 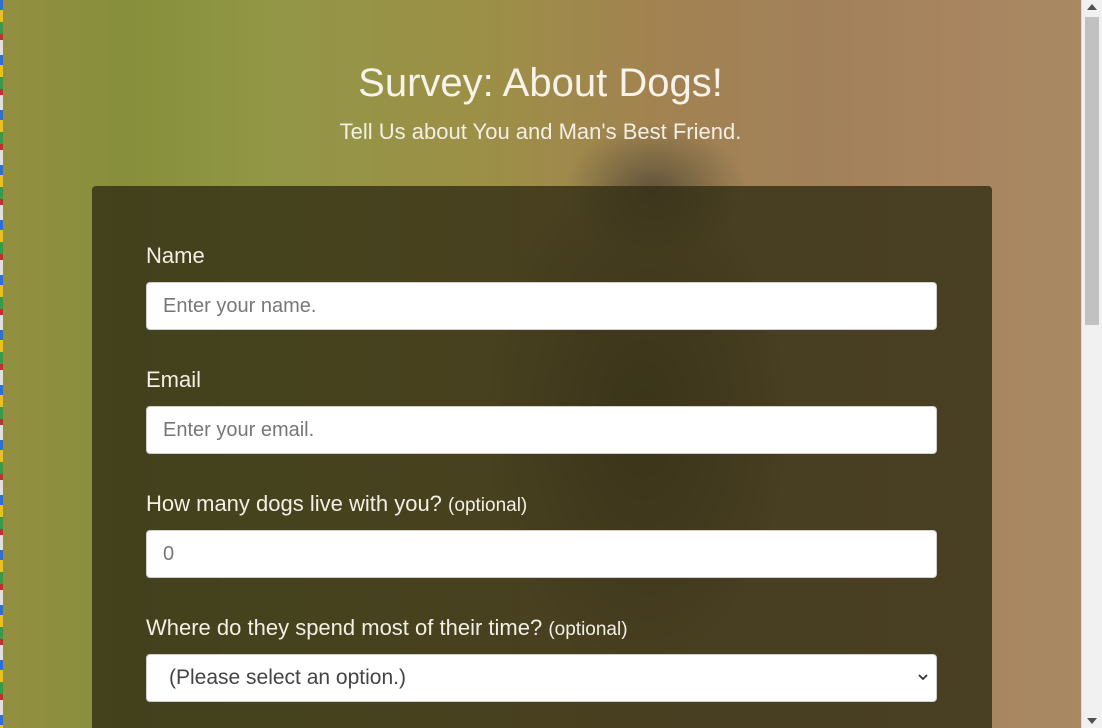 What do you see at coordinates (344, 627) in the screenshot?
I see `location-label-text: Where do they spend most of their time?` at bounding box center [344, 627].